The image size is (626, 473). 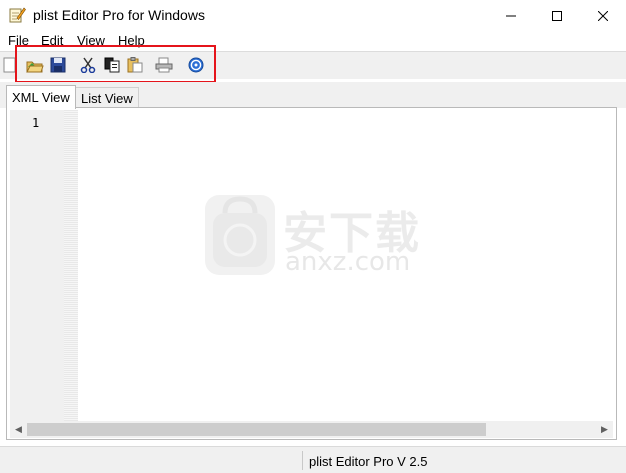 What do you see at coordinates (115, 64) in the screenshot?
I see `toolbar-highlight-box` at bounding box center [115, 64].